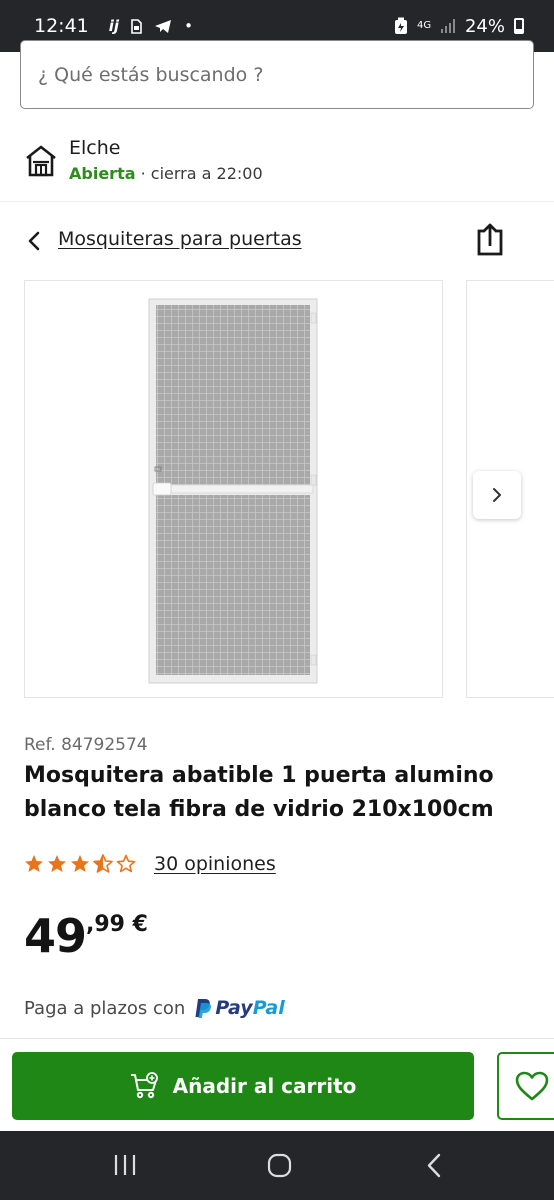  What do you see at coordinates (41, 161) in the screenshot?
I see `store-icon` at bounding box center [41, 161].